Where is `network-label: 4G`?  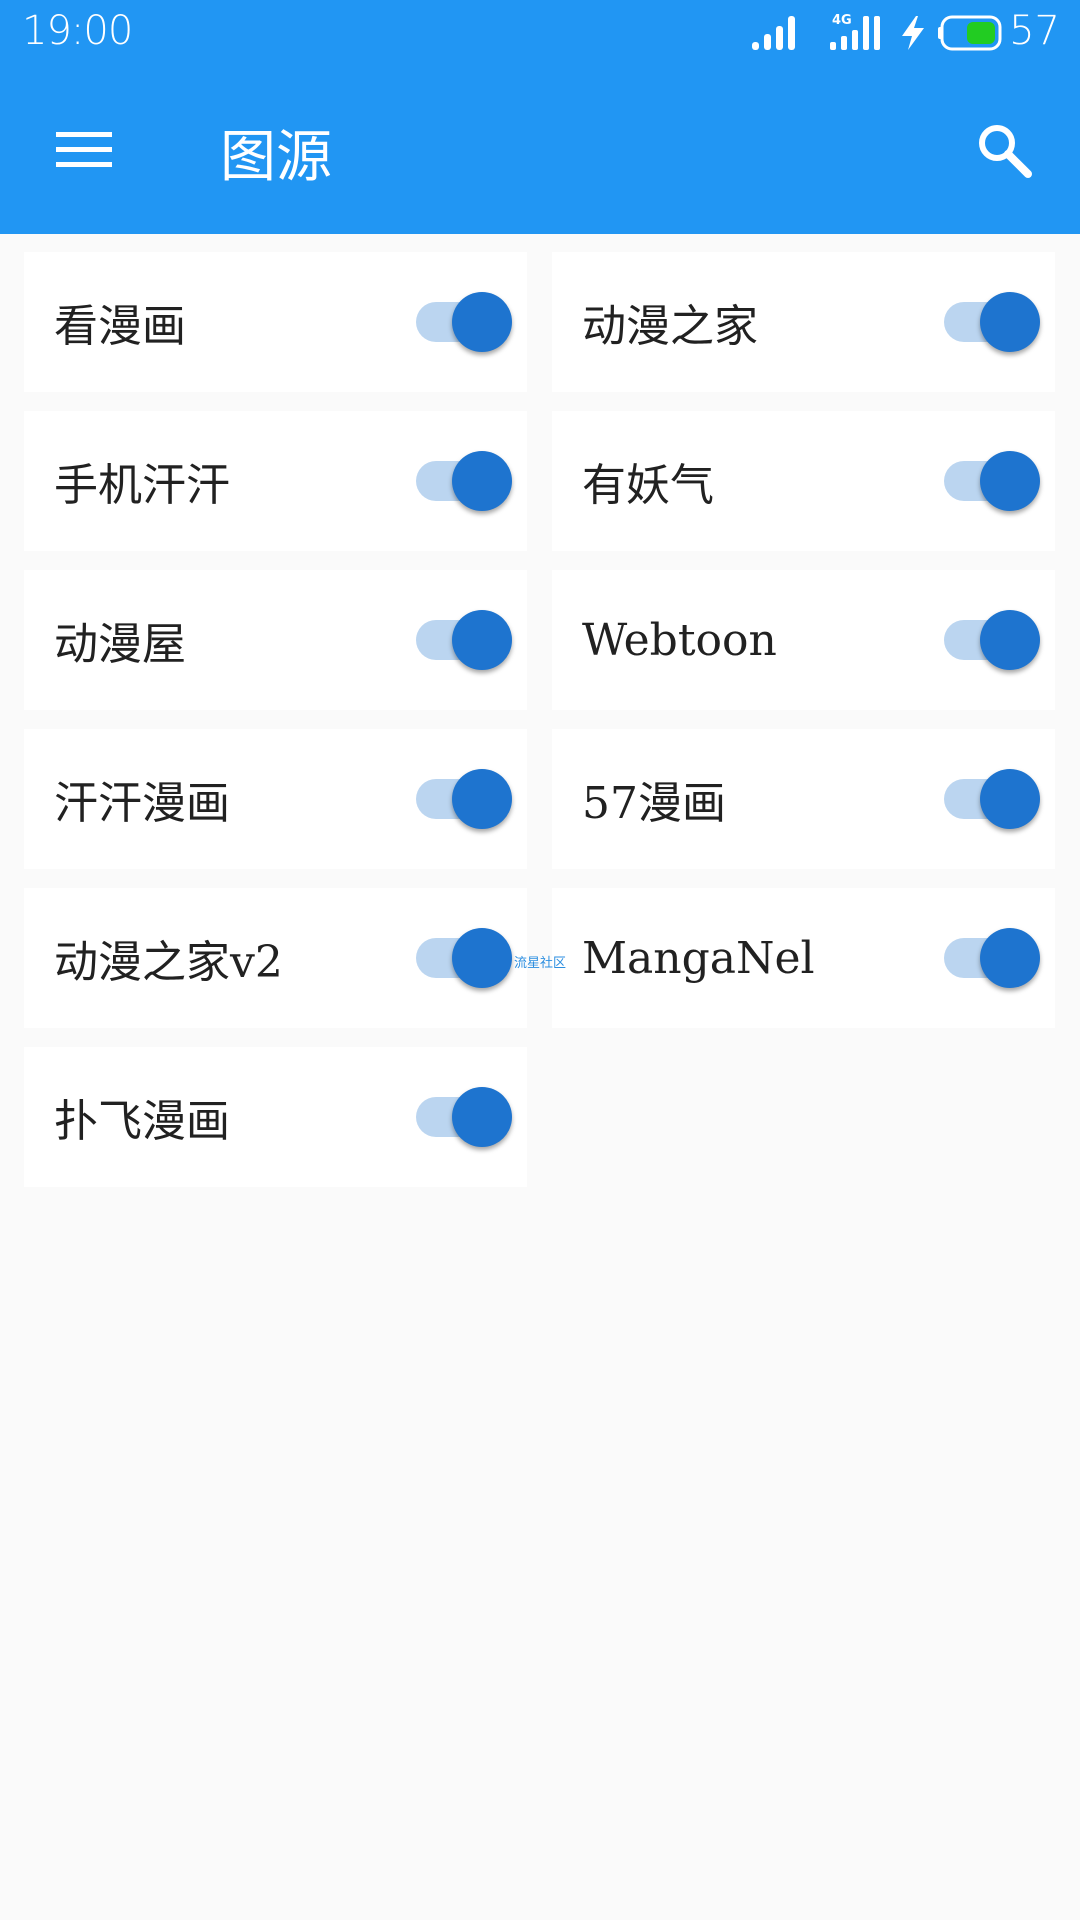 network-label: 4G is located at coordinates (842, 20).